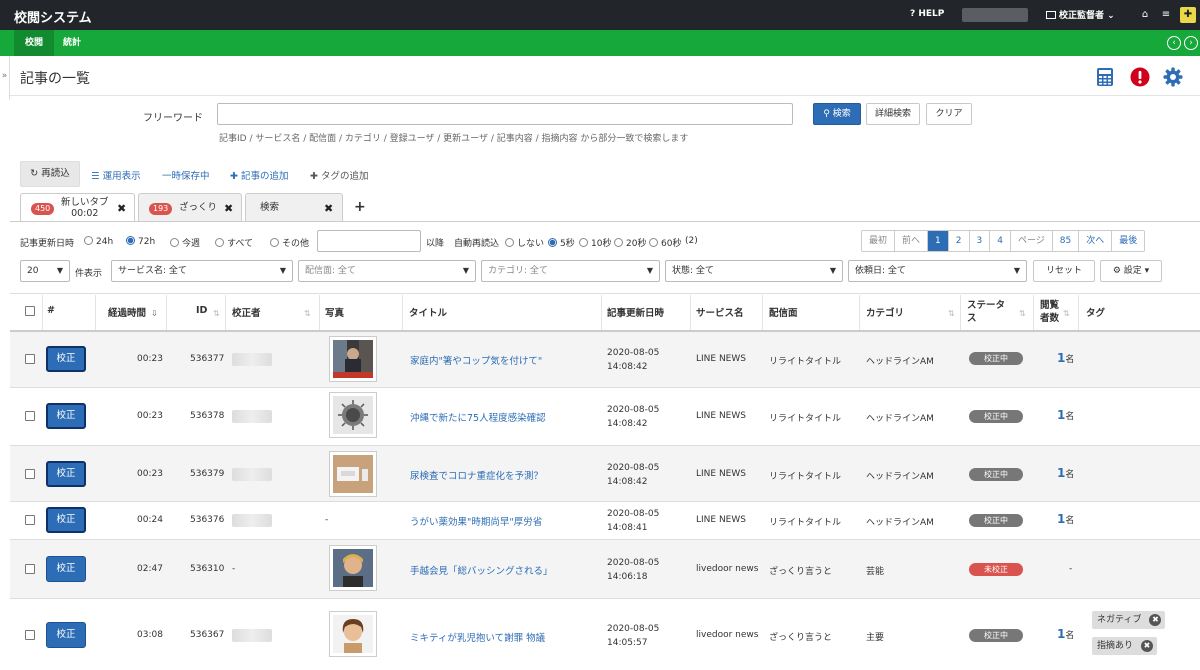  What do you see at coordinates (837, 114) in the screenshot?
I see `search-button: ⚲ 検索` at bounding box center [837, 114].